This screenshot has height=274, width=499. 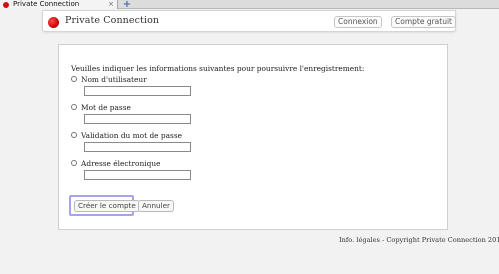 I want to click on browser-tab: Private Connection ×, so click(x=59, y=4).